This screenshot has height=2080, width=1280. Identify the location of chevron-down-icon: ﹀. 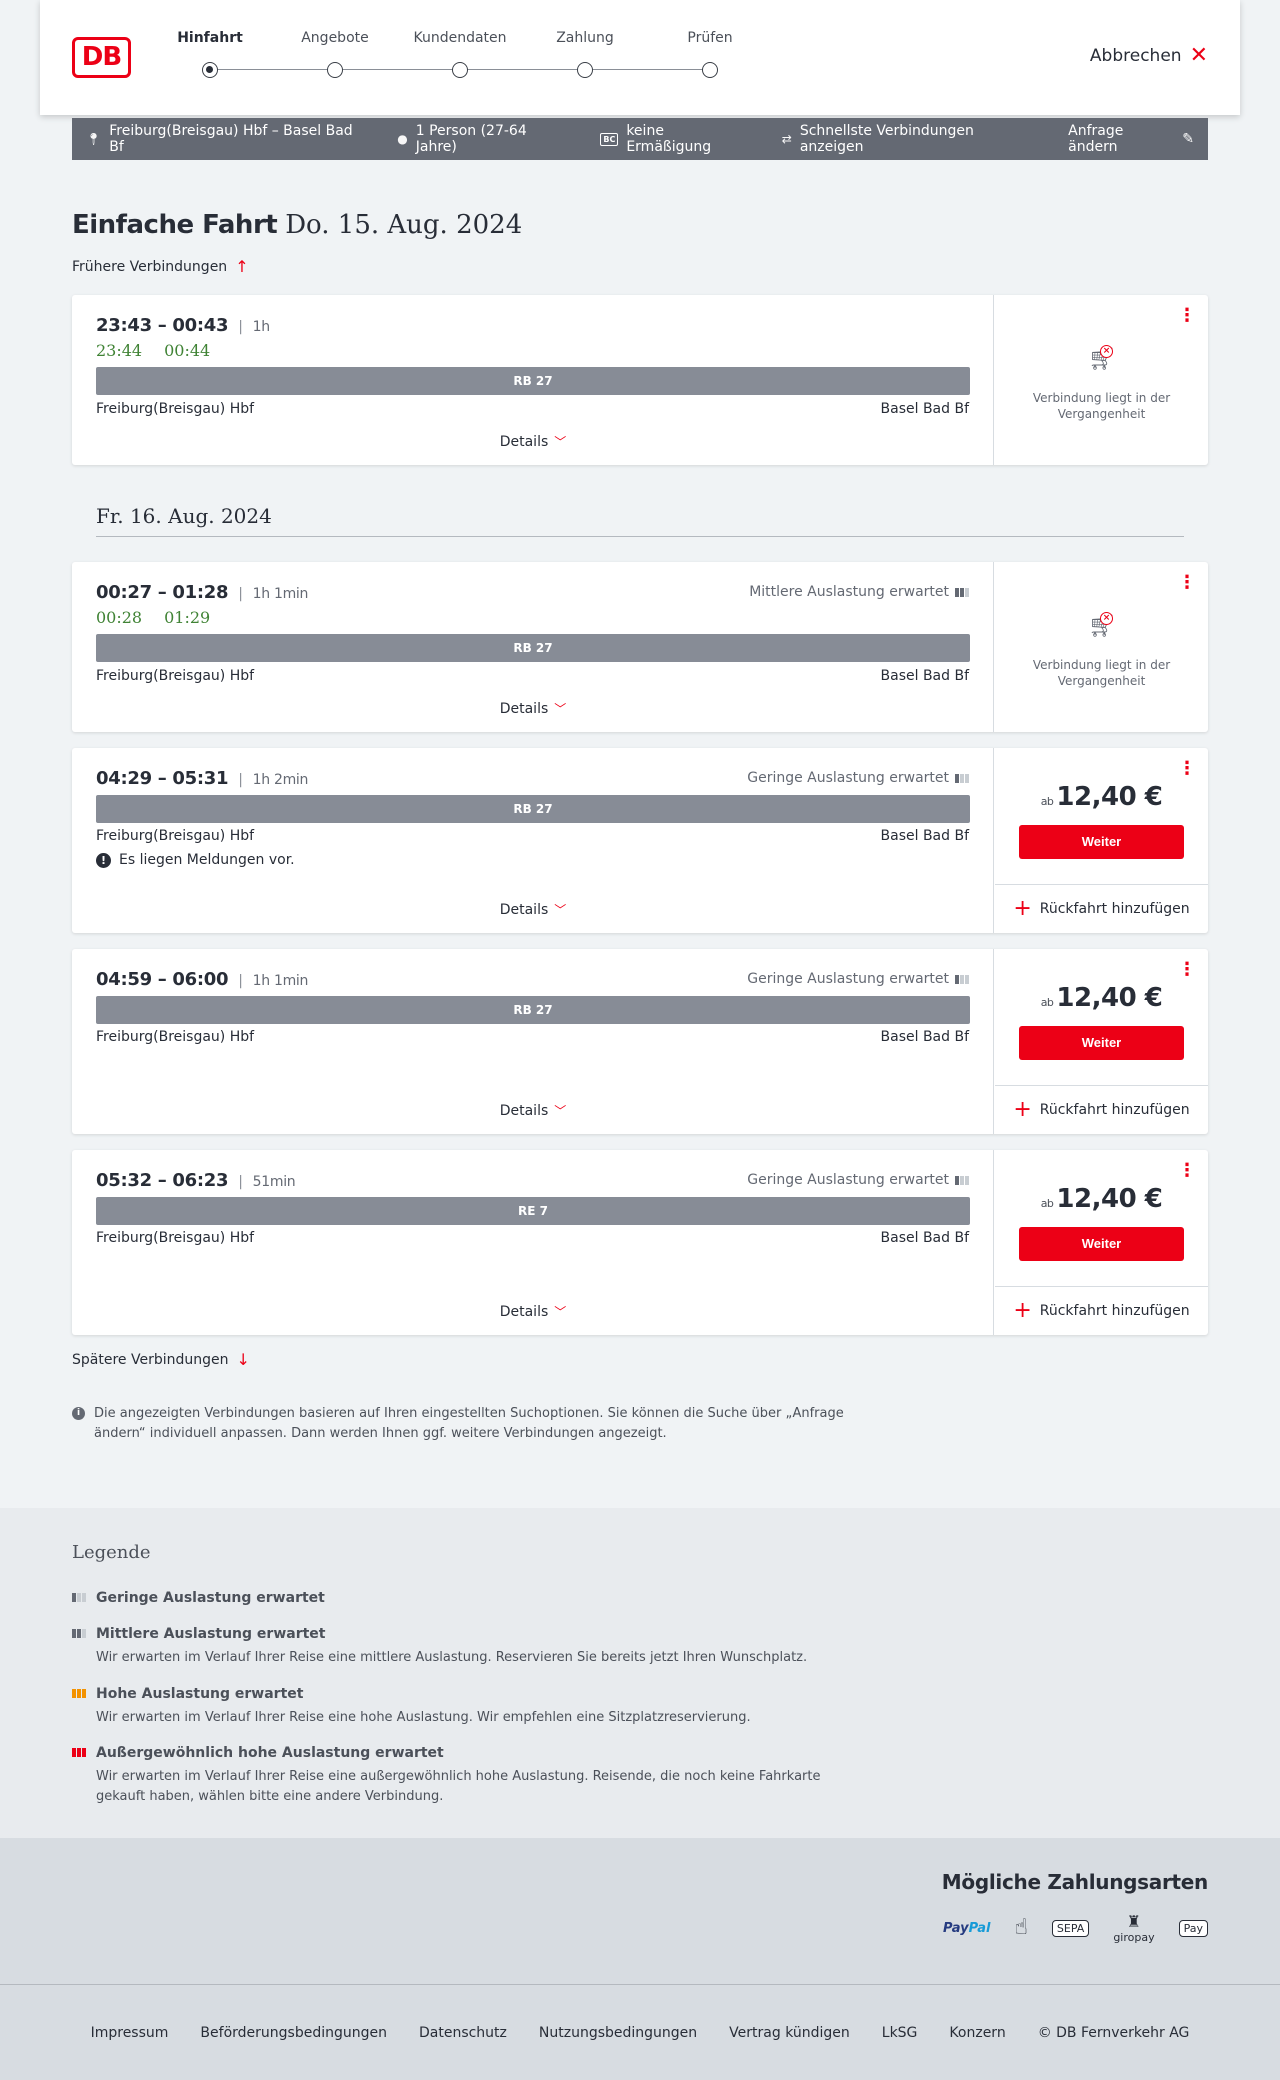
(560, 442).